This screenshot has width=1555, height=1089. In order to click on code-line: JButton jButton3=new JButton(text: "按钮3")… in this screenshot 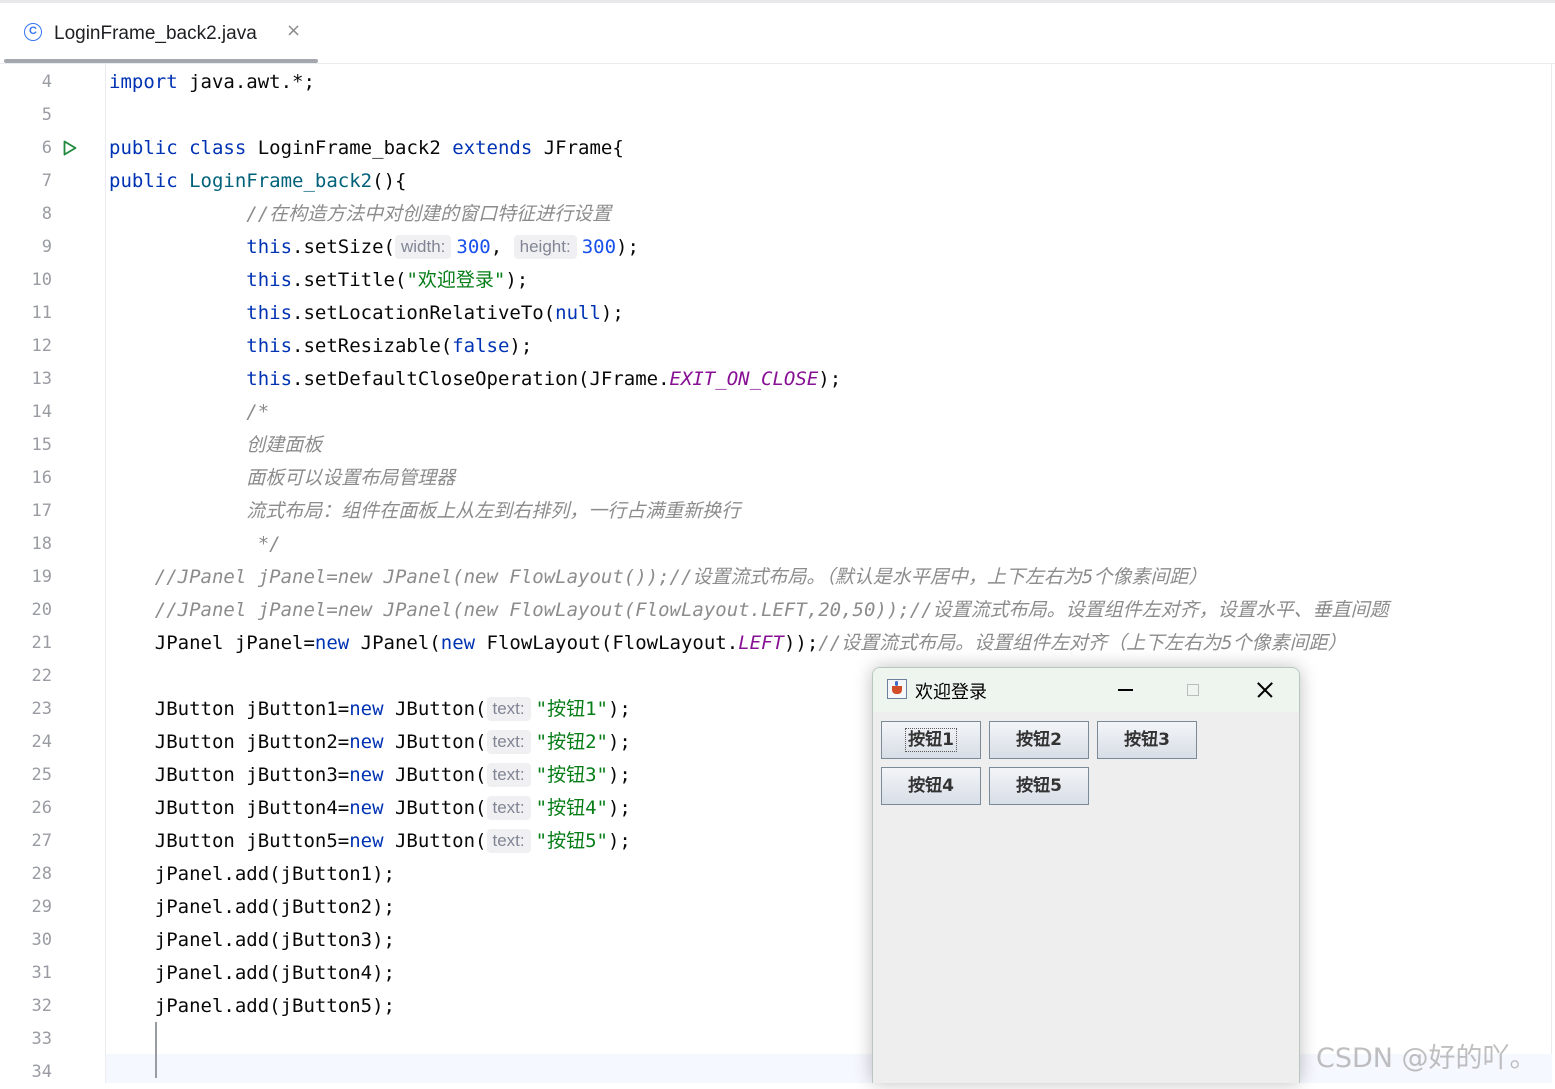, I will do `click(370, 775)`.